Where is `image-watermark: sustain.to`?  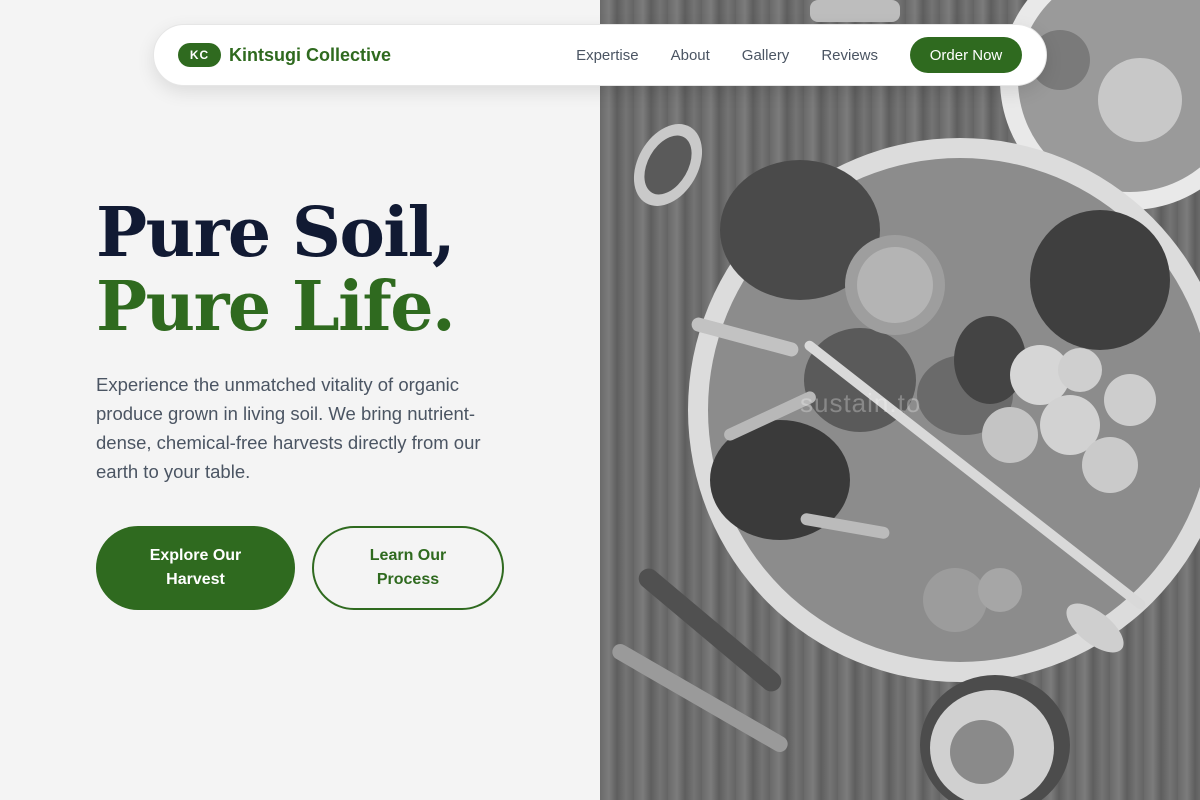 image-watermark: sustain.to is located at coordinates (861, 403).